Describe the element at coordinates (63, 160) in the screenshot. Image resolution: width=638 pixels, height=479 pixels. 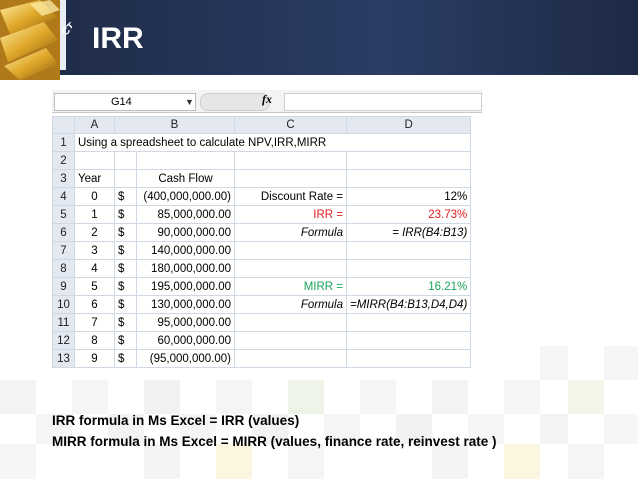
I see `row-header: 2` at that location.